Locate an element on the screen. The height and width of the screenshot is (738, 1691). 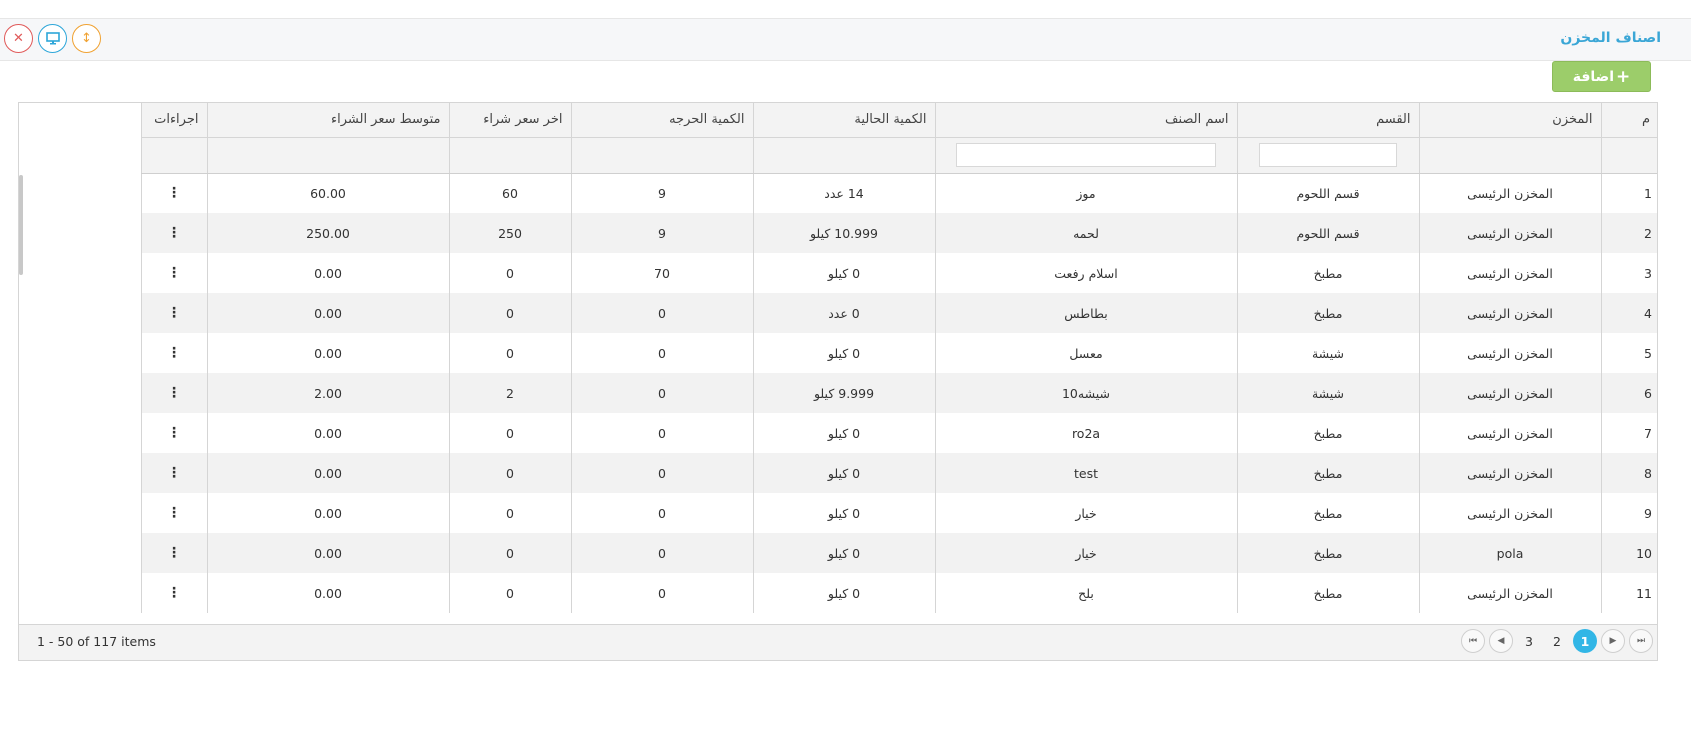
next-page-button: ▶ is located at coordinates (1613, 641).